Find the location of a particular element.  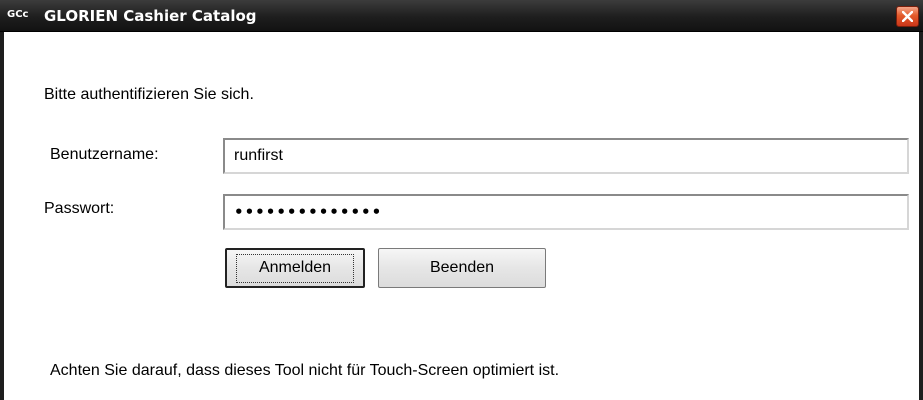

quit-button: Beenden is located at coordinates (462, 268).